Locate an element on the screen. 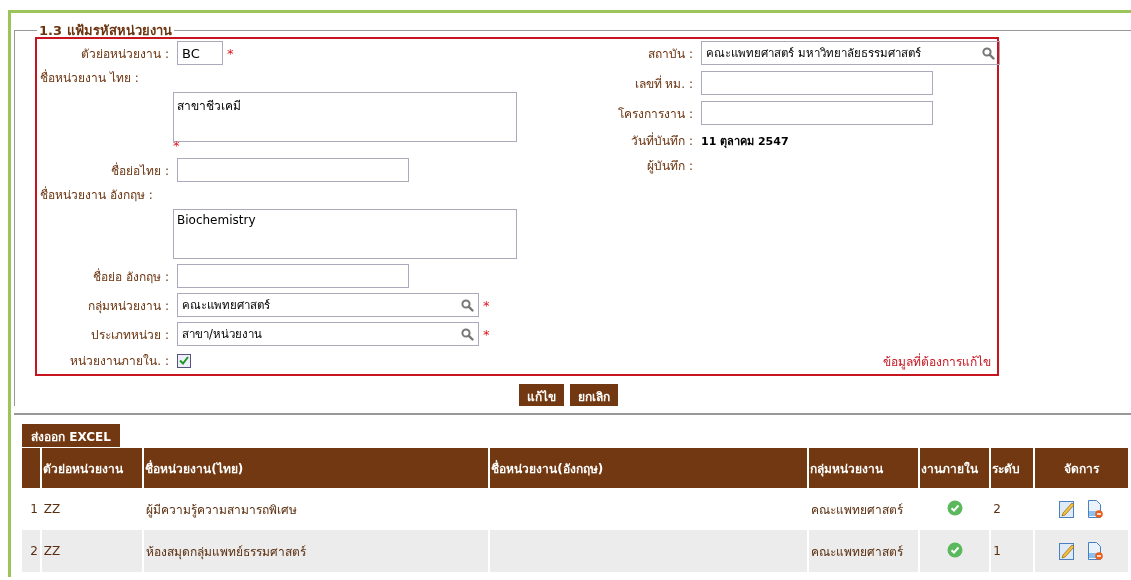 This screenshot has width=1131, height=580. section-title: 1.3 แฟ้มรหัสหน่วยงาน is located at coordinates (105, 31).